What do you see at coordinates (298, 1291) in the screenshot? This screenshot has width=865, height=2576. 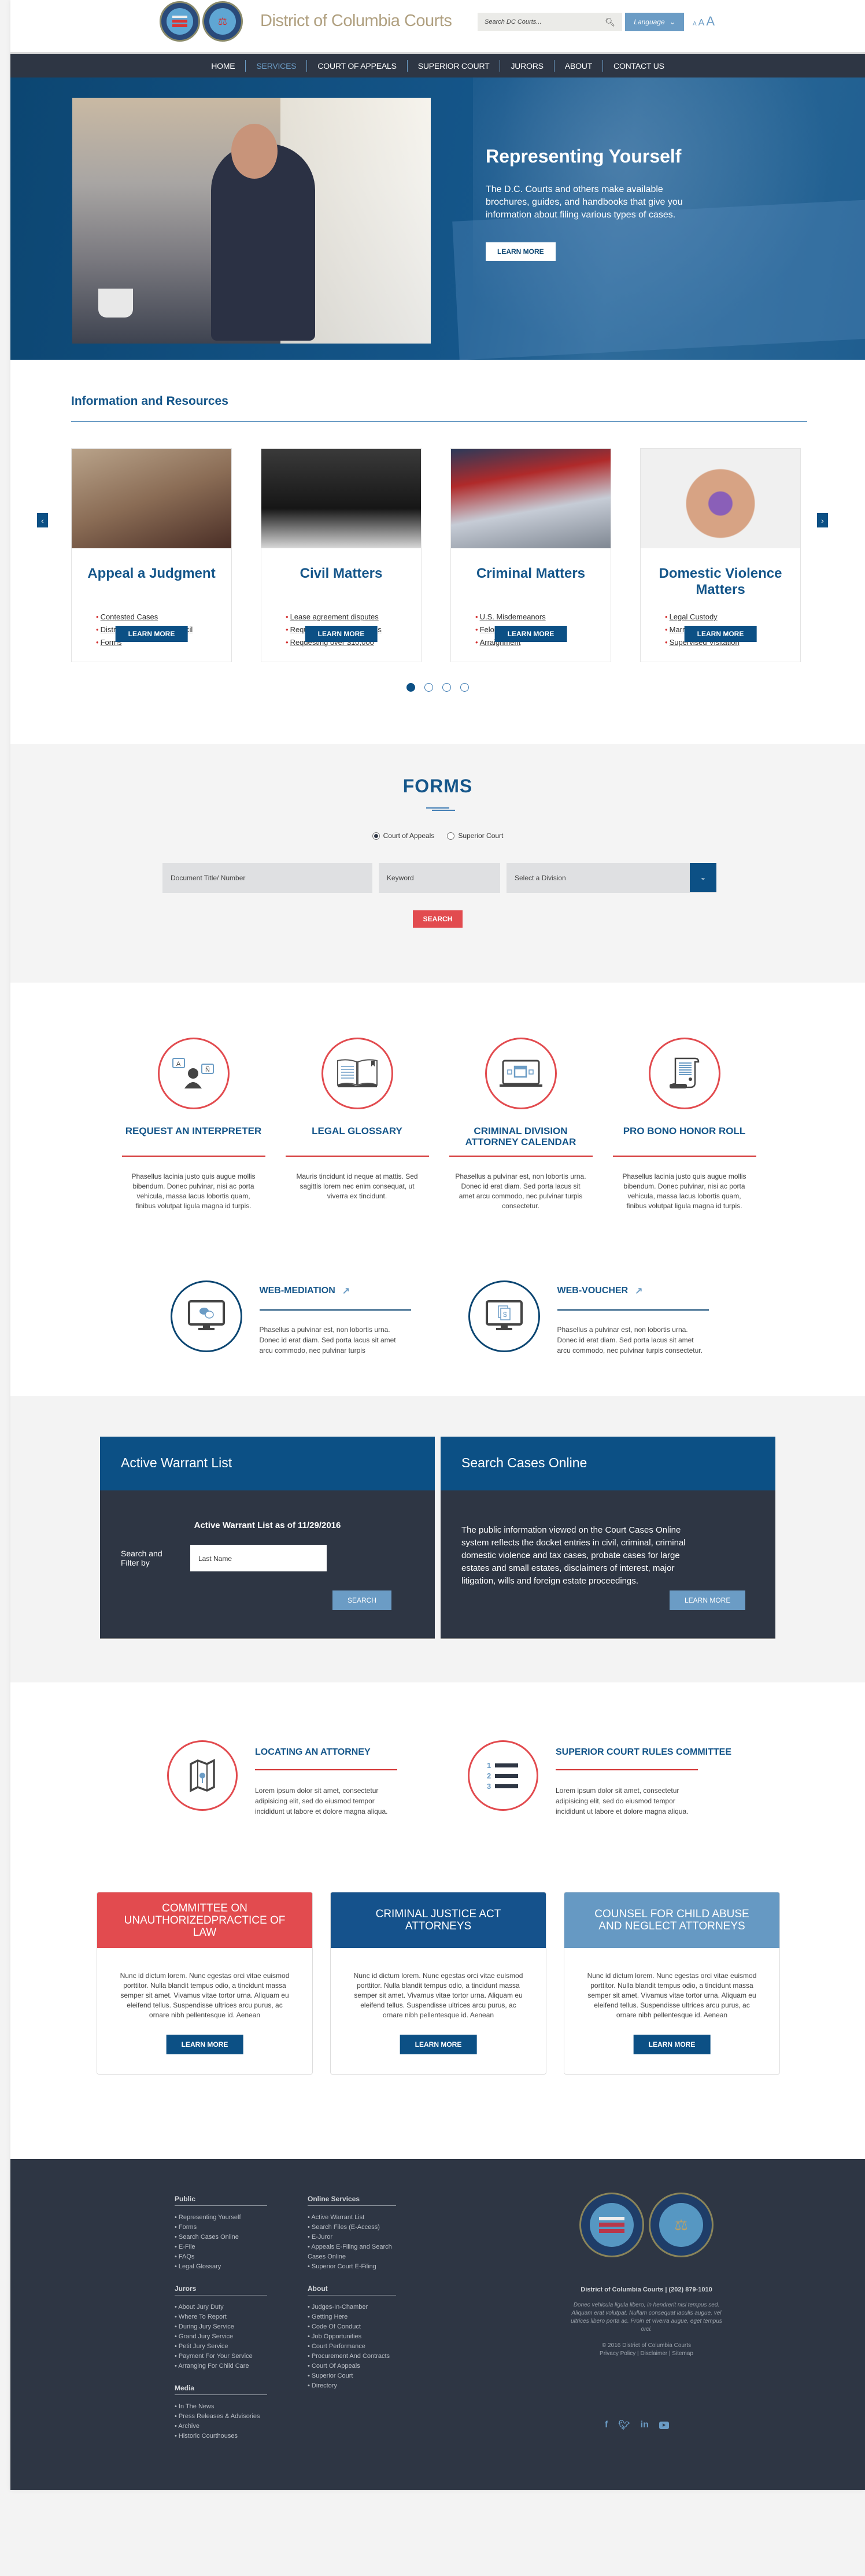 I see `web-mediation-title: WEB-MEDIATION` at bounding box center [298, 1291].